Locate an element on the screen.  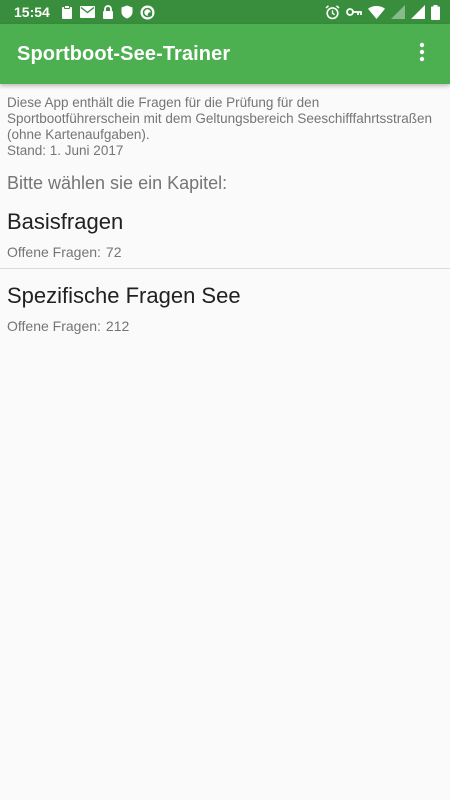
status-right is located at coordinates (382, 12).